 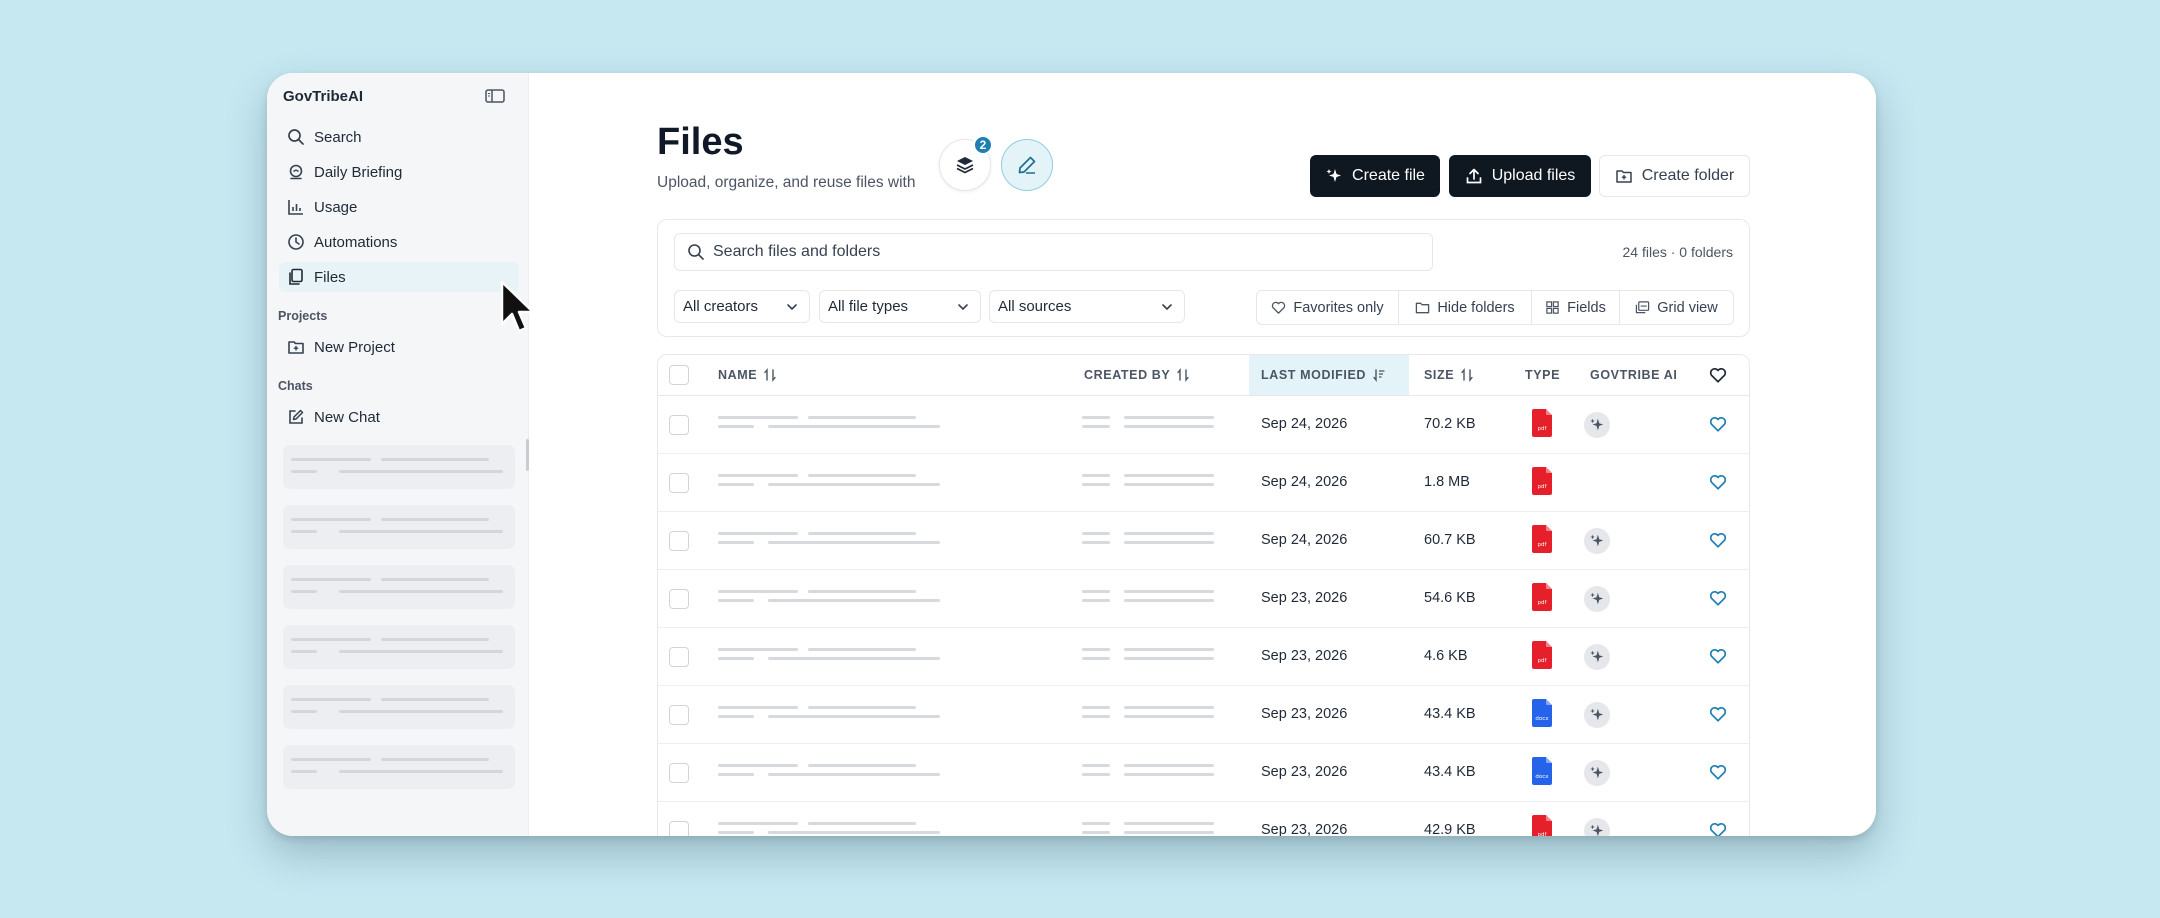 I want to click on create-folder-button: Create folder, so click(x=1674, y=176).